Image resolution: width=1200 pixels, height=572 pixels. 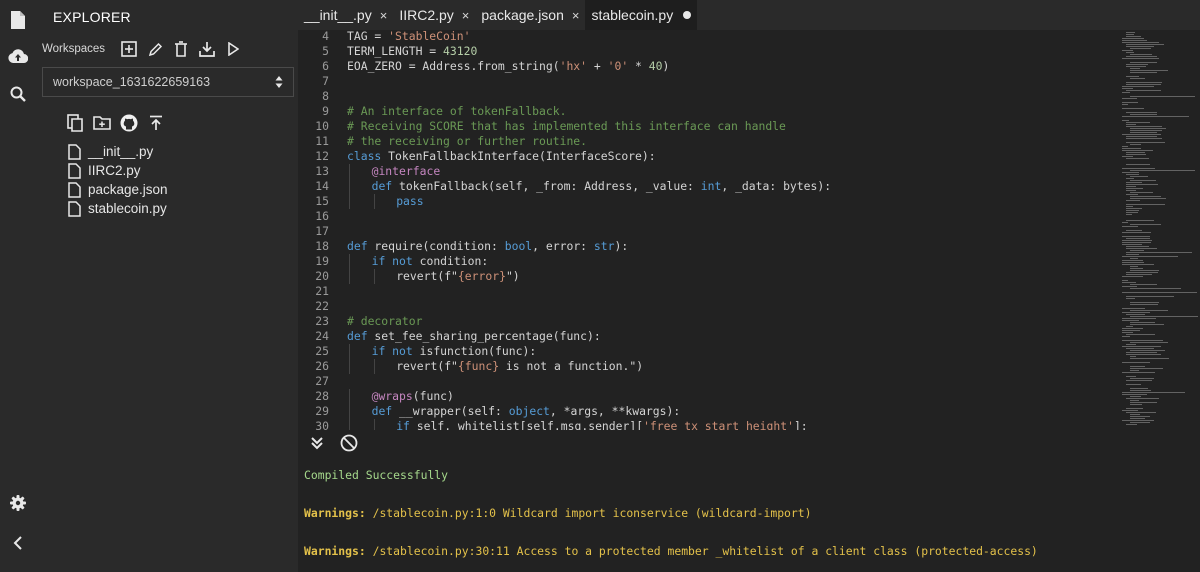 I want to click on delete-workspace-trash-icon, so click(x=181, y=49).